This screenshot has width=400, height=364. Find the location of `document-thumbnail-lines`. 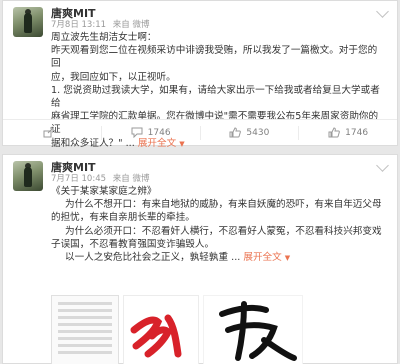

document-thumbnail-lines is located at coordinates (85, 330).